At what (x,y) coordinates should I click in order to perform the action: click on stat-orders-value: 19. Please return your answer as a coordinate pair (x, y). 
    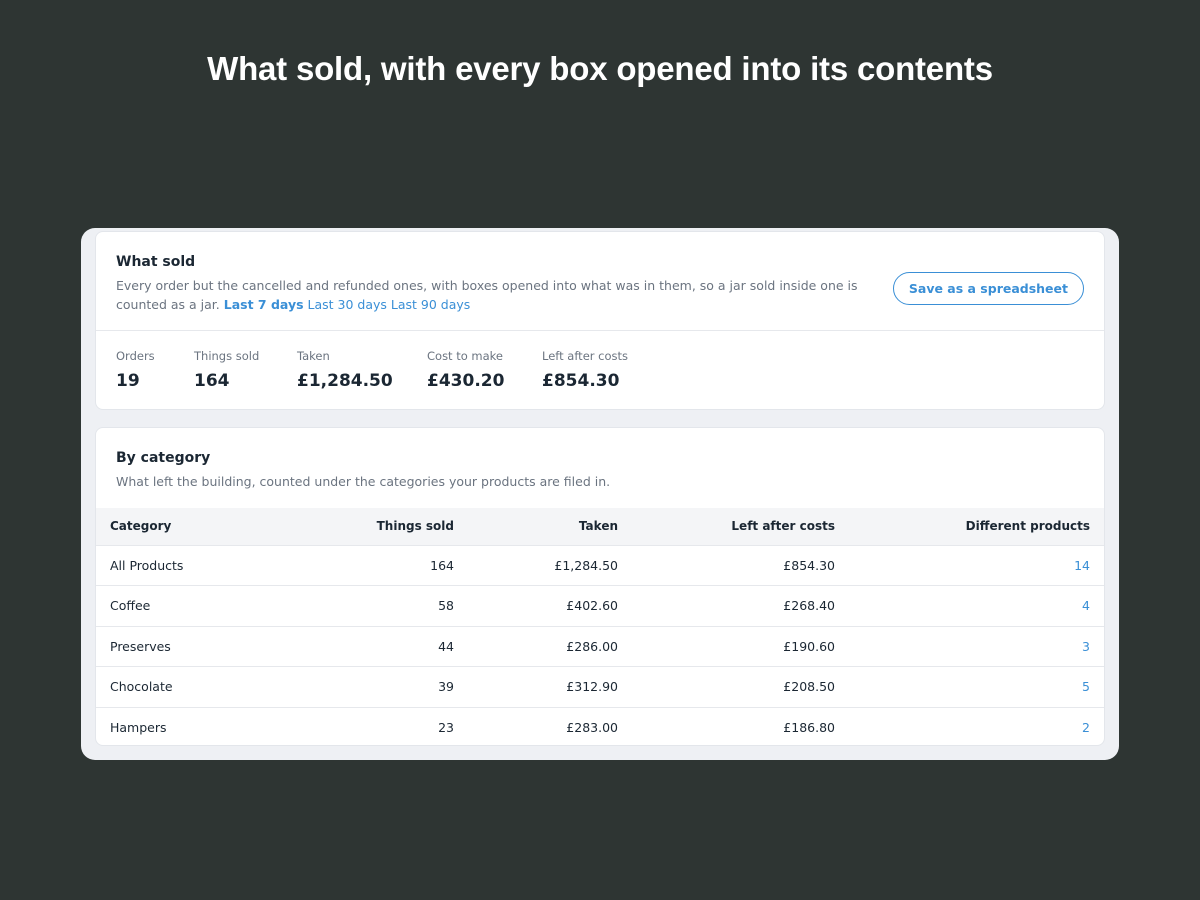
    Looking at the image, I should click on (128, 381).